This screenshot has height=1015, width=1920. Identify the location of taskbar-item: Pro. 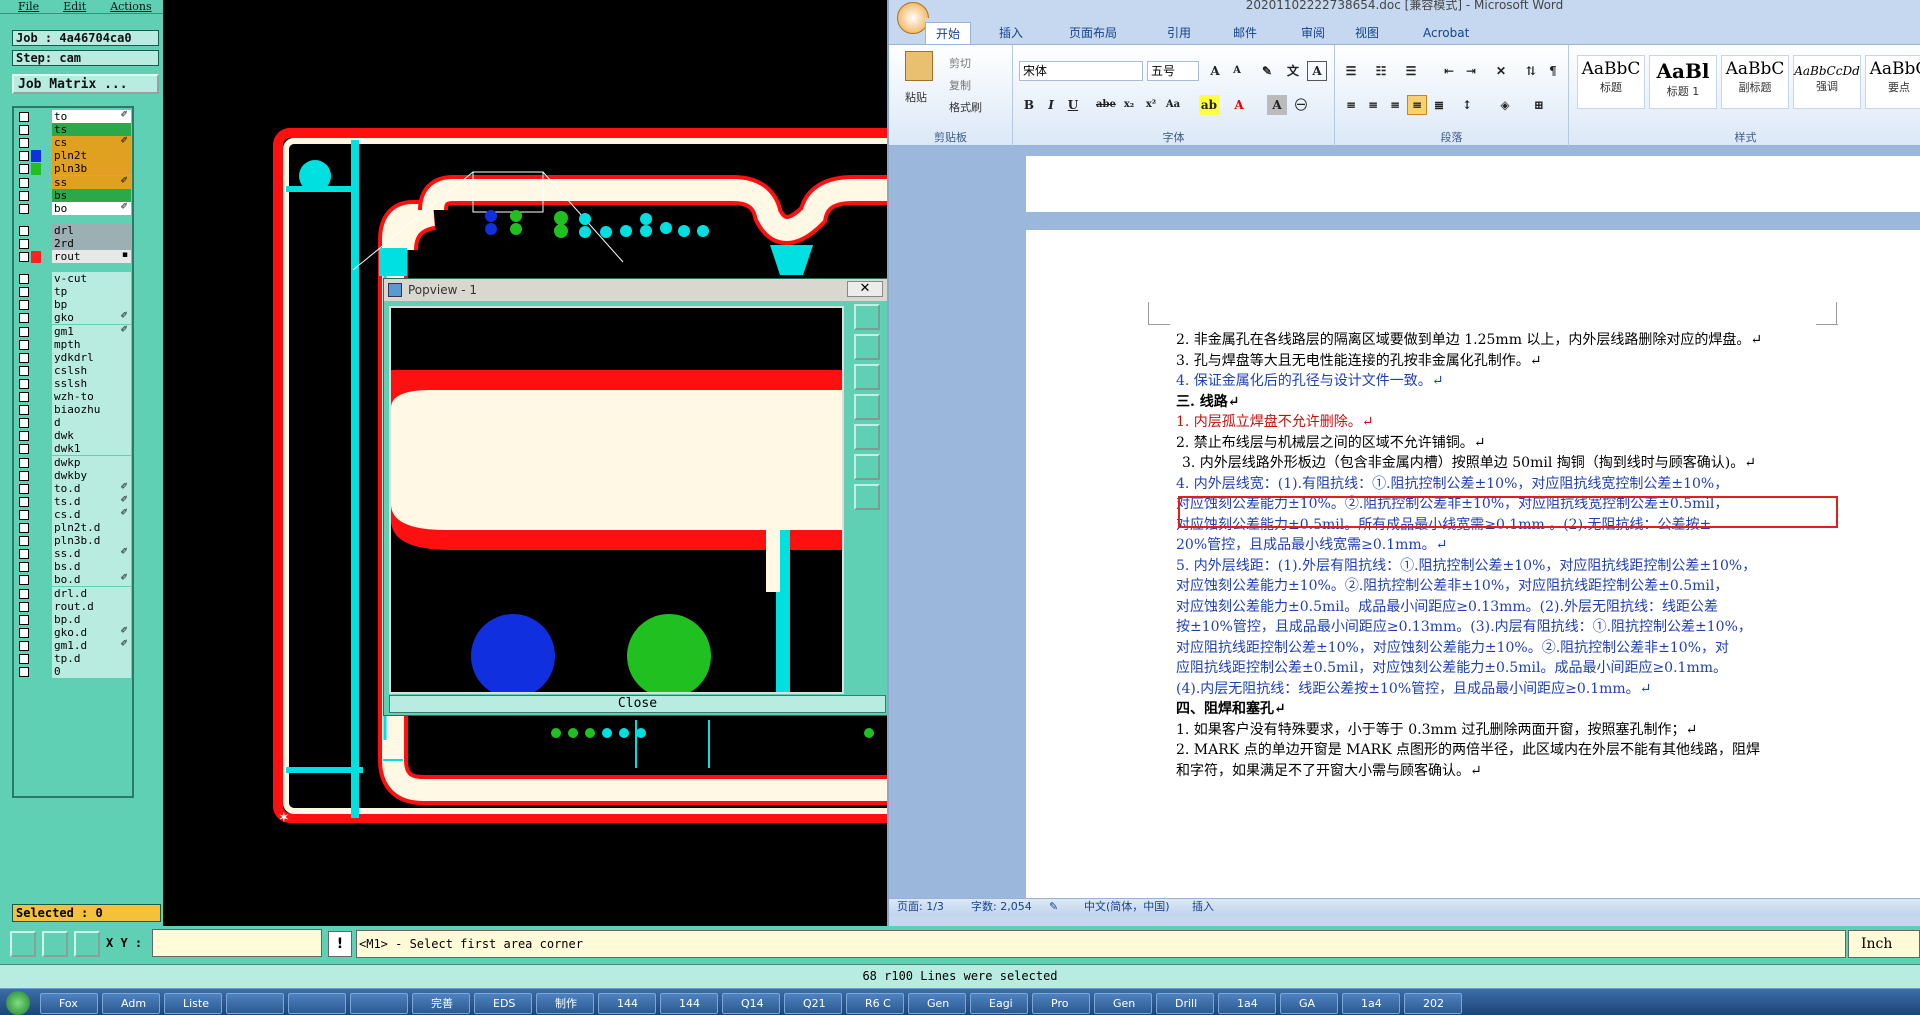
(1061, 1003).